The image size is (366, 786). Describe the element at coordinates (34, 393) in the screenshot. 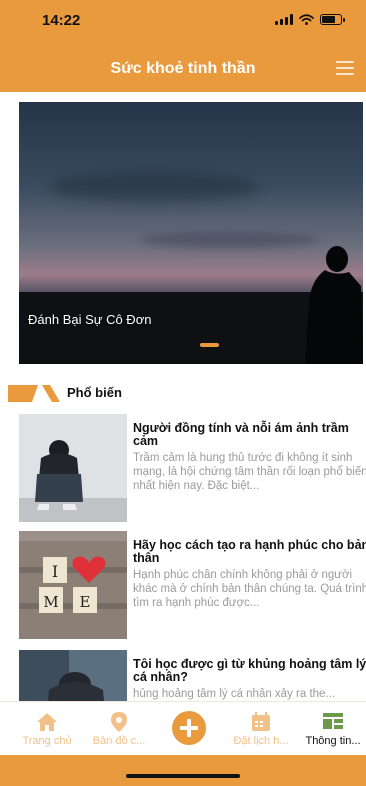

I see `section-flag-icon` at that location.